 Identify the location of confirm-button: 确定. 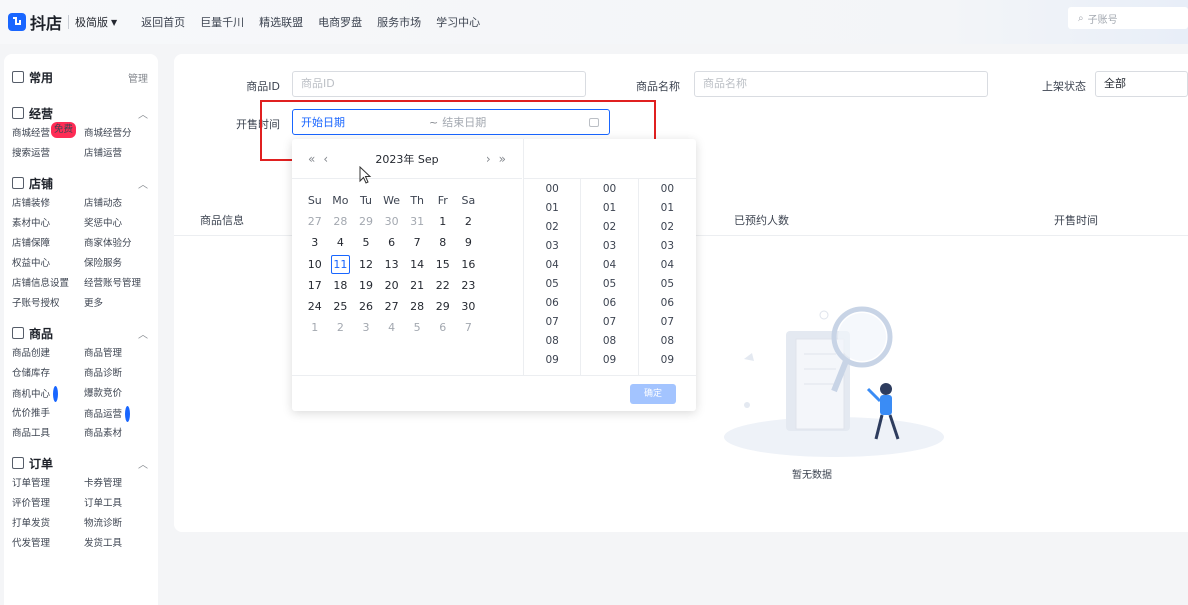
(653, 394).